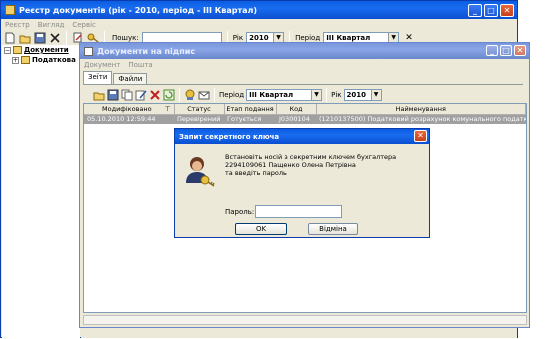 This screenshot has width=547, height=339. Describe the element at coordinates (168, 109) in the screenshot. I see `filter-icon: ⊤` at that location.